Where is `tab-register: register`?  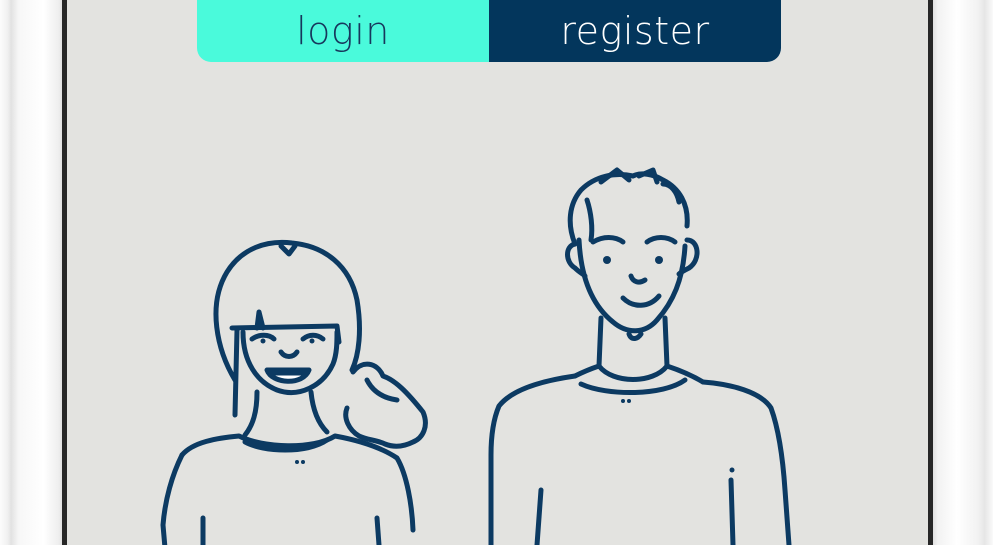
tab-register: register is located at coordinates (635, 31).